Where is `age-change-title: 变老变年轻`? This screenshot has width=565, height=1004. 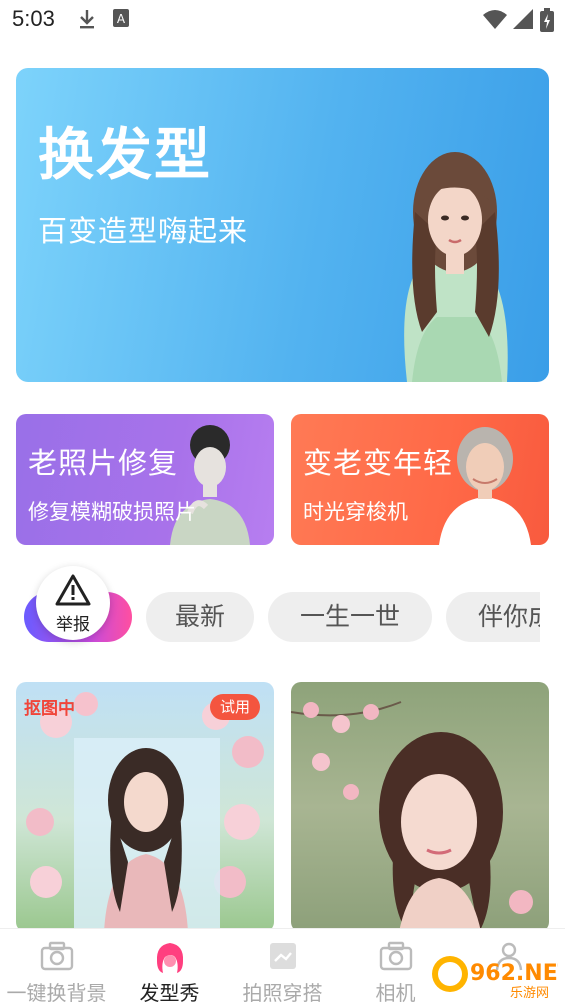
age-change-title: 变老变年轻 is located at coordinates (378, 463).